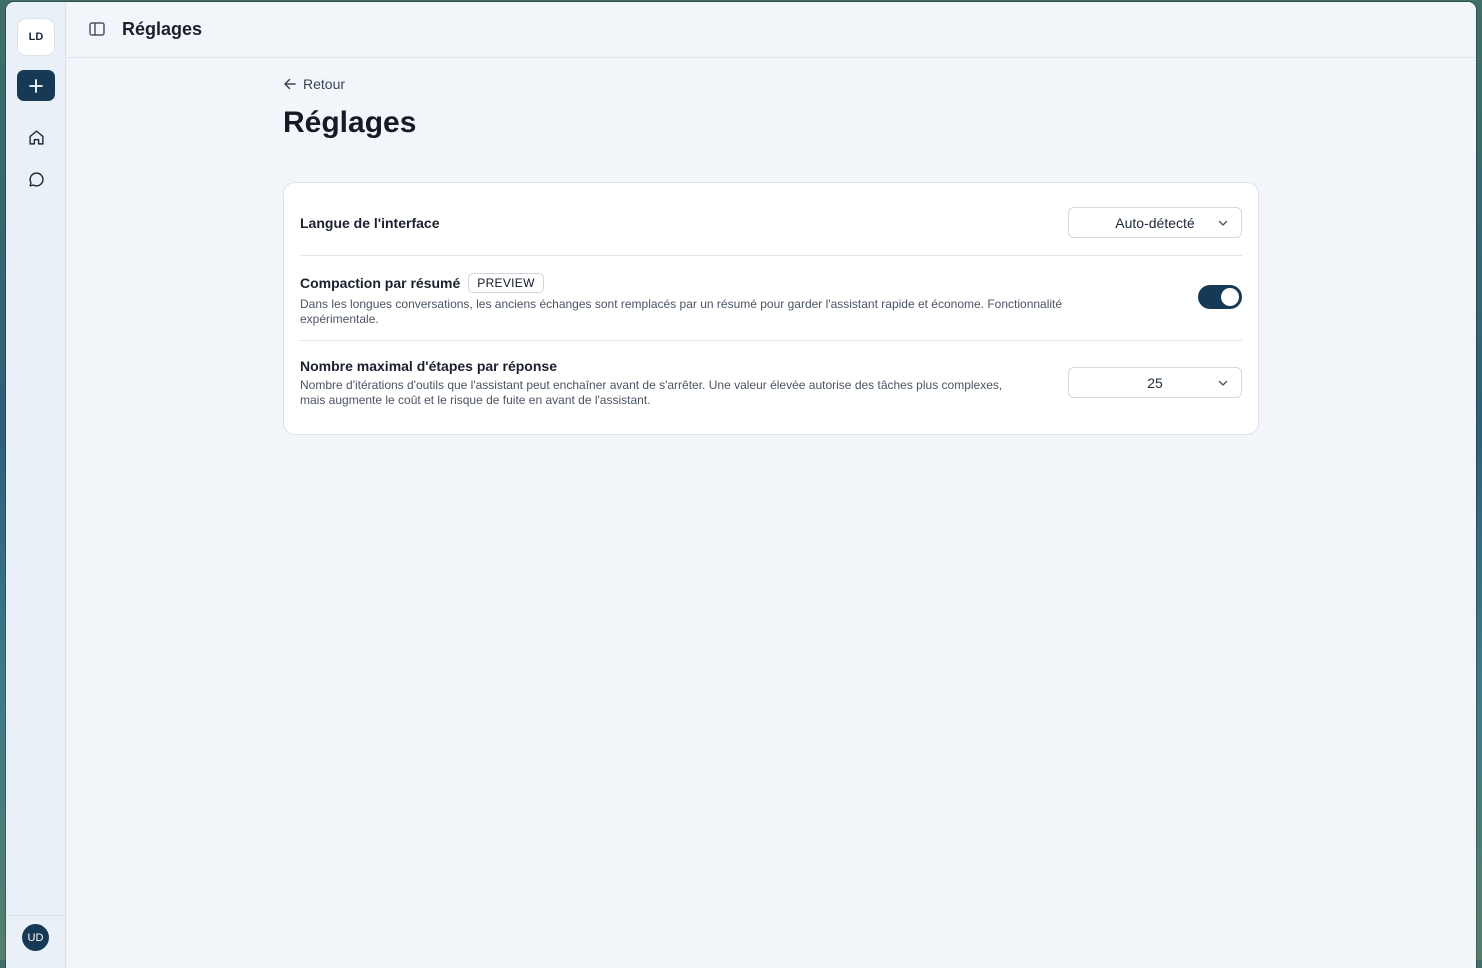  Describe the element at coordinates (506, 283) in the screenshot. I see `preview-badge: PREVIEW` at that location.